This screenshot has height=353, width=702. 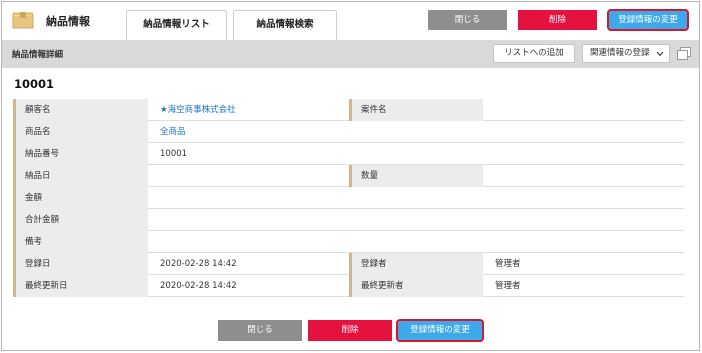 What do you see at coordinates (620, 53) in the screenshot?
I see `related-select-label: 関連情報の登録` at bounding box center [620, 53].